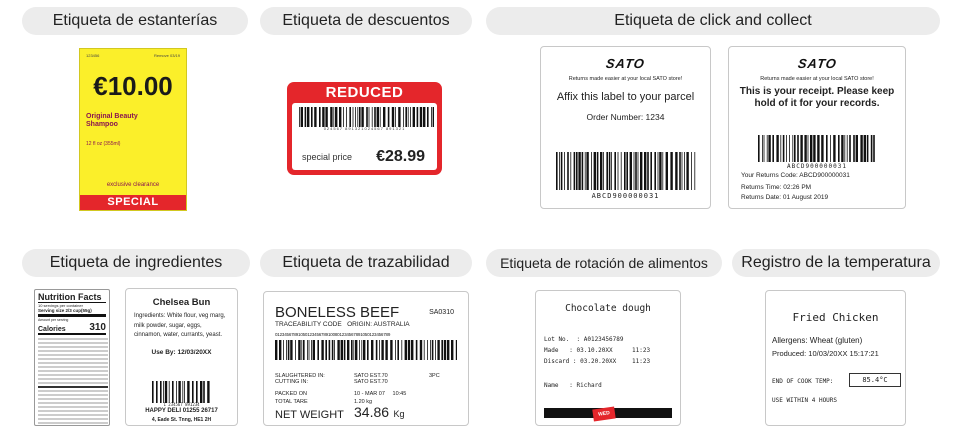 The width and height of the screenshot is (960, 426). I want to click on ingredients-shop: HAPPY DELI 01255 26717, so click(181, 411).